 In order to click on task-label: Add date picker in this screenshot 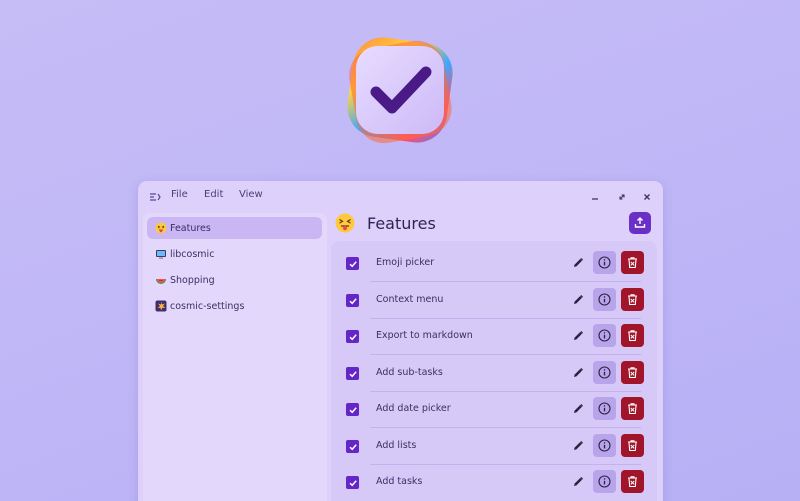, I will do `click(413, 408)`.